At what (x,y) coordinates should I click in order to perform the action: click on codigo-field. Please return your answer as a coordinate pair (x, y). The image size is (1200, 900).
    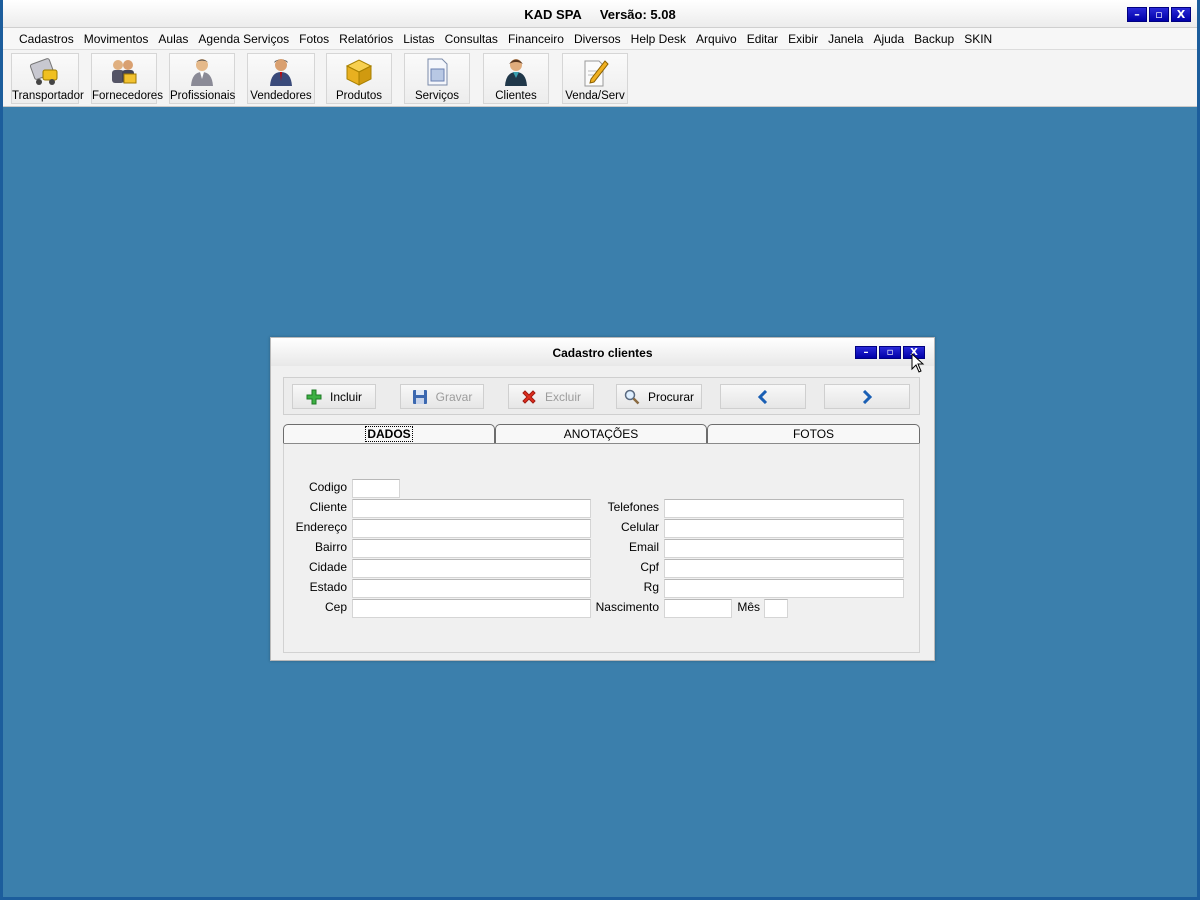
    Looking at the image, I should click on (376, 488).